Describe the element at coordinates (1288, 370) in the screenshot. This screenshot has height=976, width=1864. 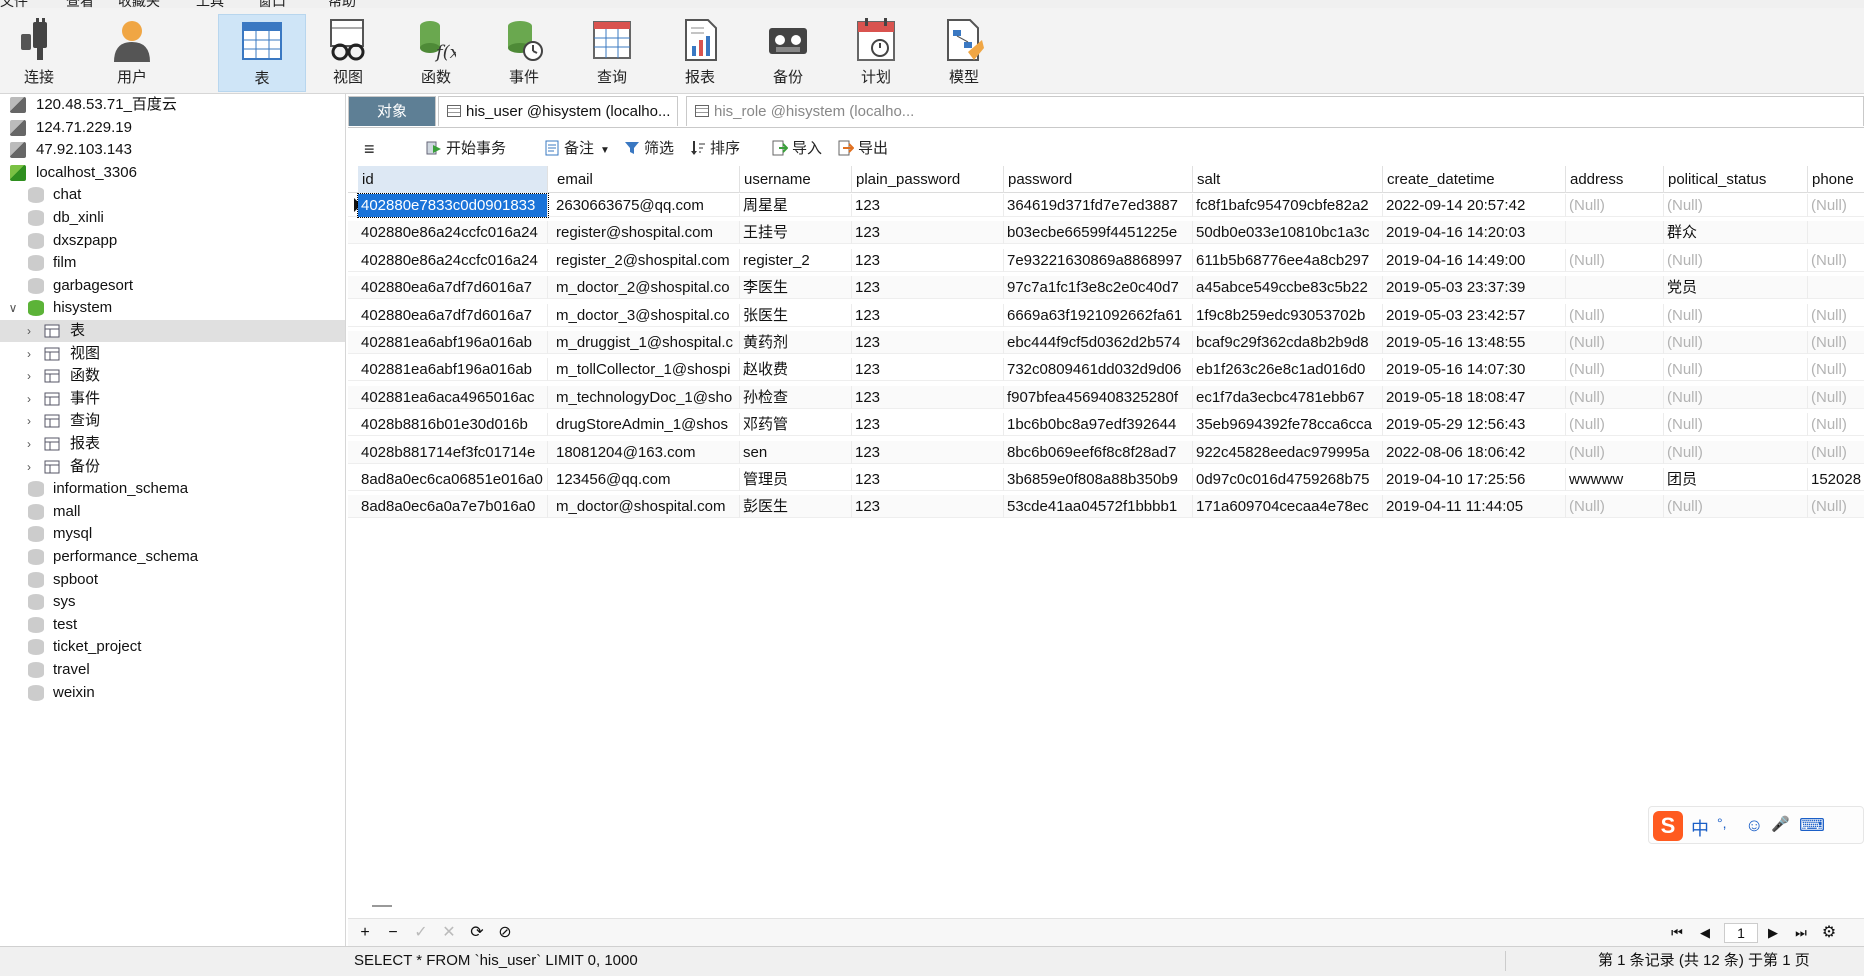
I see `cell-salt: eb1f263c26e8c1ad016d0` at that location.